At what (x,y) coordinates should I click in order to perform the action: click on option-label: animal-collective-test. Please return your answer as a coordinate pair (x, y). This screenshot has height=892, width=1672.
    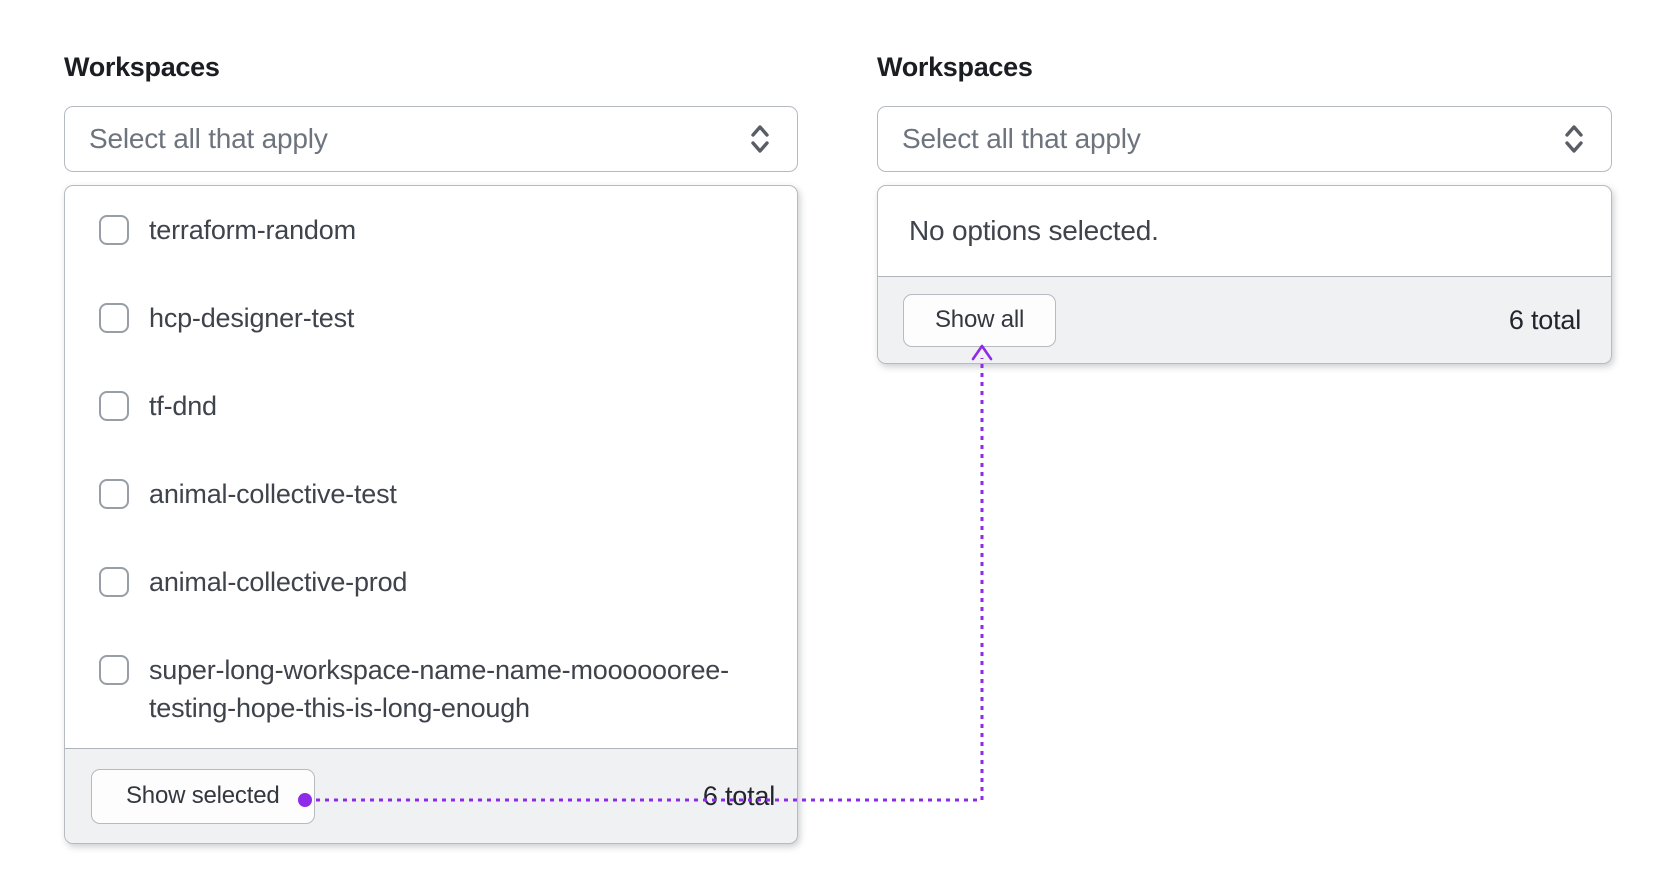
    Looking at the image, I should click on (273, 494).